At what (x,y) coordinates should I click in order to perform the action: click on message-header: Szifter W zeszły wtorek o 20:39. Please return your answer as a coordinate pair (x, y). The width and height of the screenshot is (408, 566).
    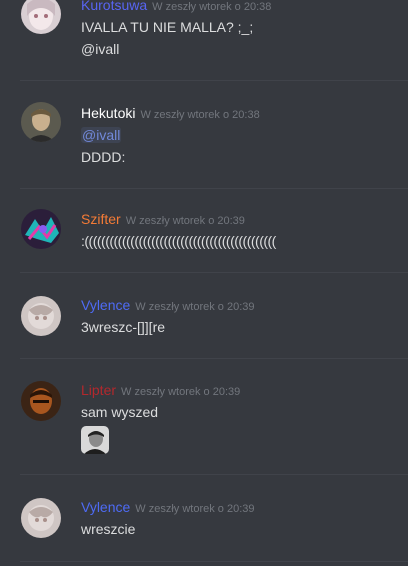
    Looking at the image, I should click on (163, 220).